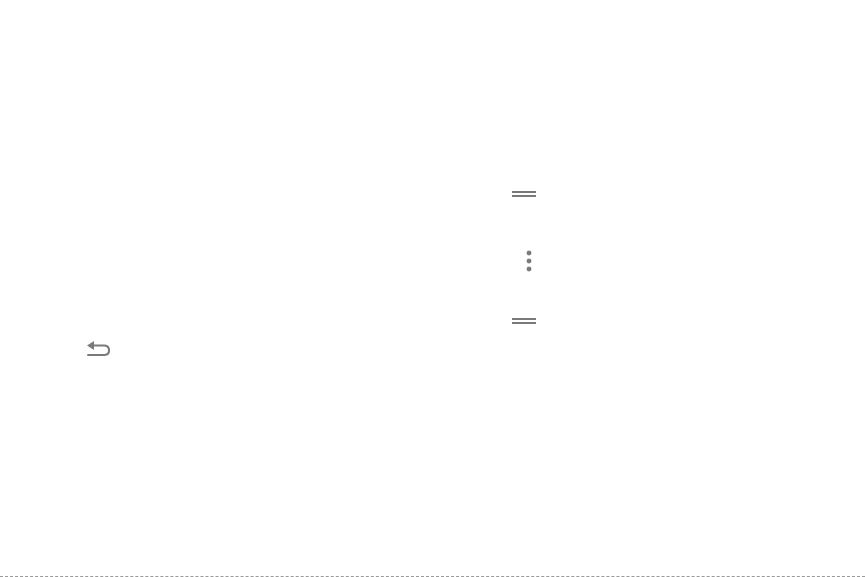 This screenshot has width=865, height=577. What do you see at coordinates (98, 348) in the screenshot?
I see `back-arrow-icon` at bounding box center [98, 348].